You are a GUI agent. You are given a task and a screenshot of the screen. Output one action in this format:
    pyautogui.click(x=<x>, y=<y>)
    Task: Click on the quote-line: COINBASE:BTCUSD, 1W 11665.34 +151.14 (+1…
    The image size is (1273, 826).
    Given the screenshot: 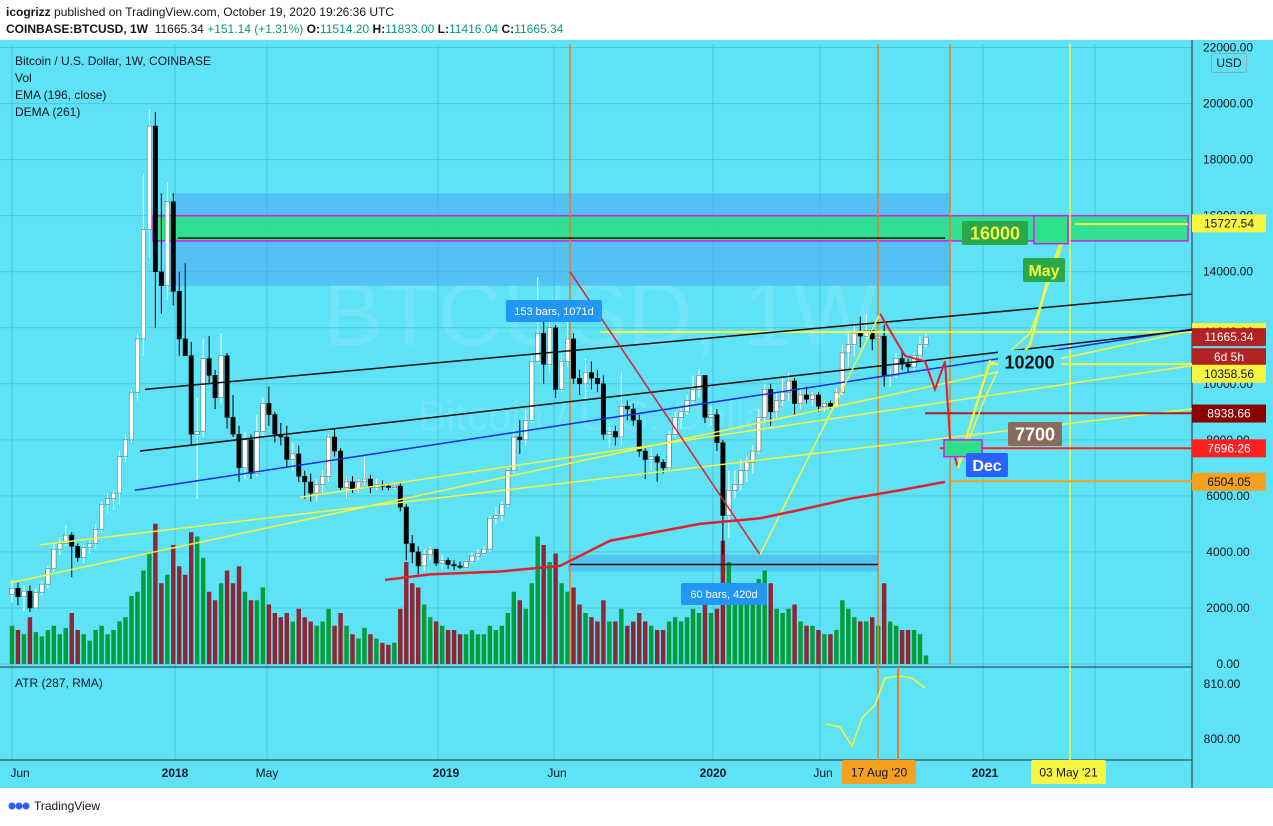 What is the action you would take?
    pyautogui.click(x=284, y=29)
    